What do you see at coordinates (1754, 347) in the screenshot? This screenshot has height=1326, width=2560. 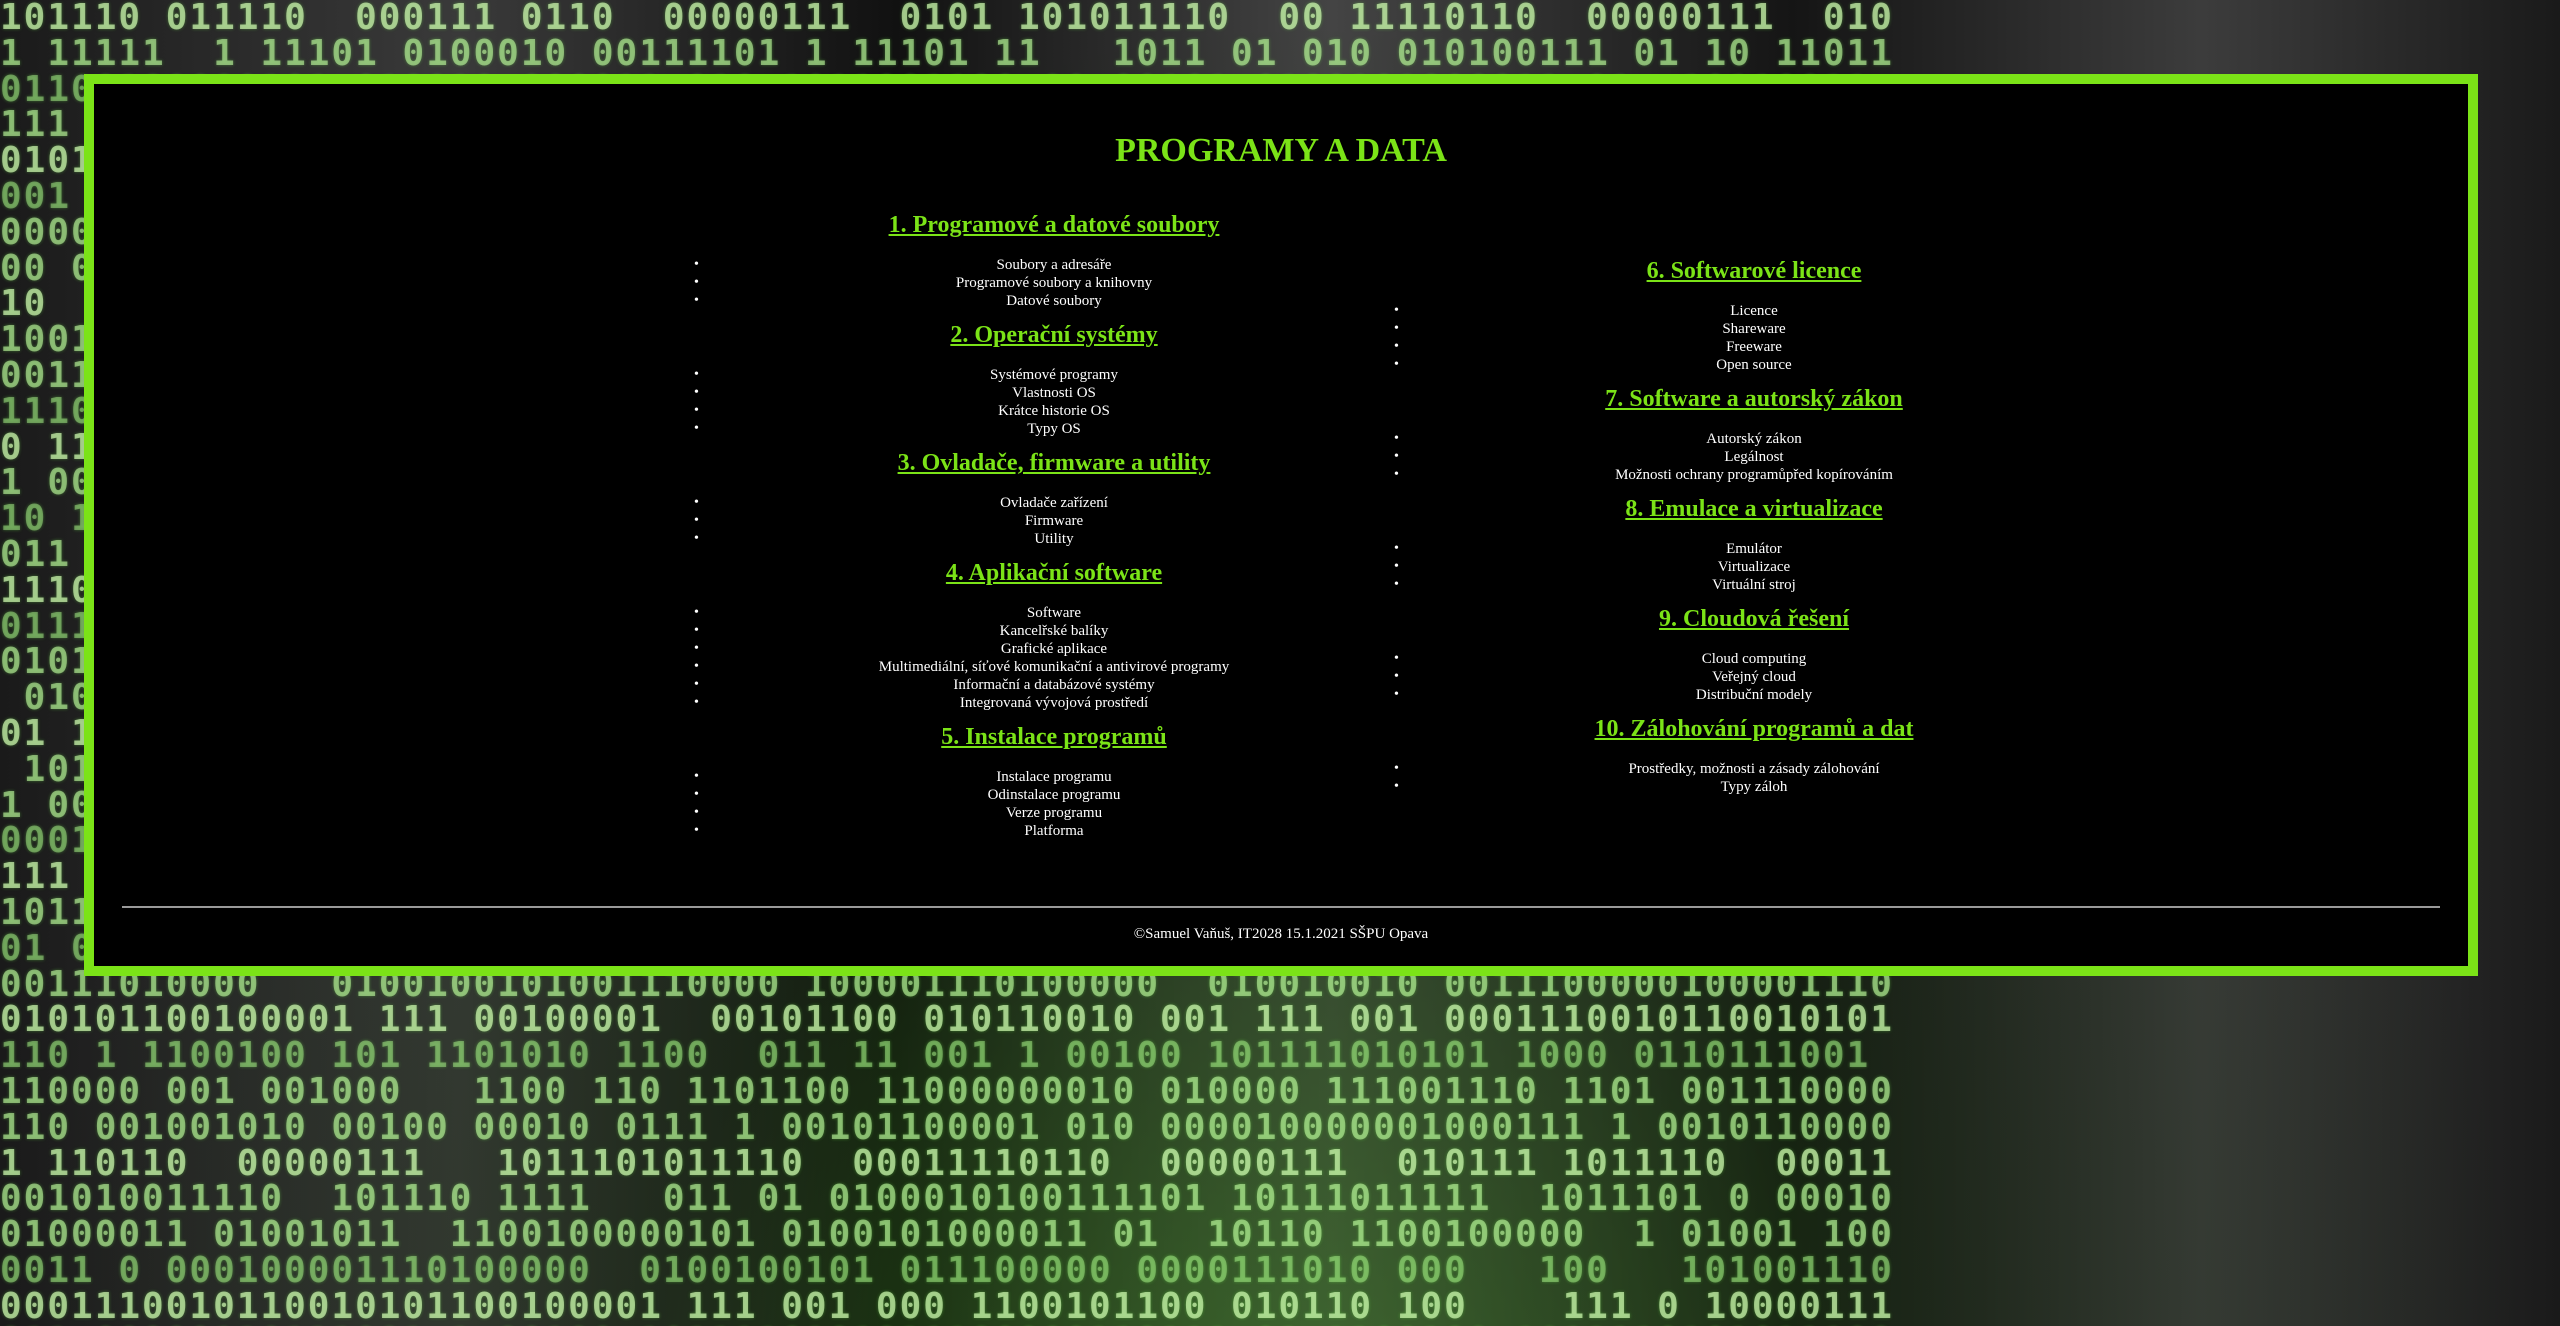 I see `list-item-text: Freeware` at bounding box center [1754, 347].